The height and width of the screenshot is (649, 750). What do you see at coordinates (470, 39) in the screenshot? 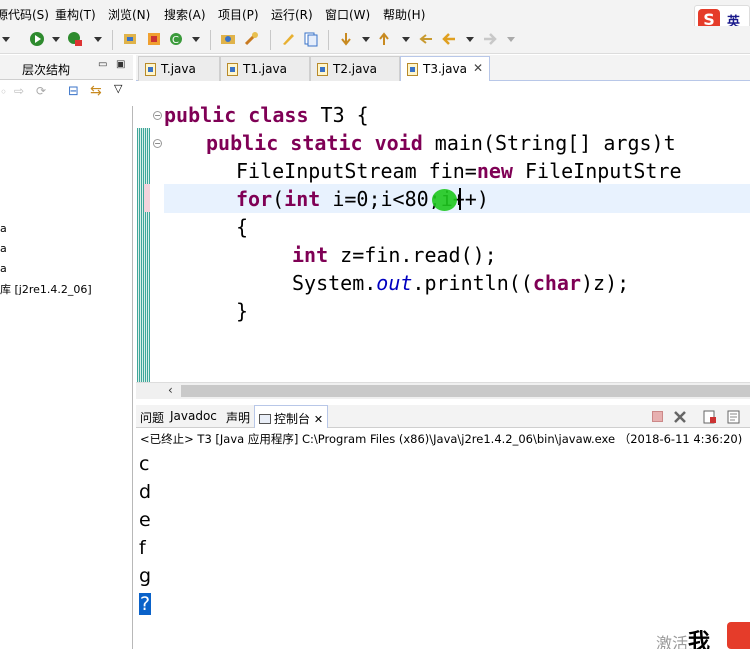
I see `back-dropdown-icon` at bounding box center [470, 39].